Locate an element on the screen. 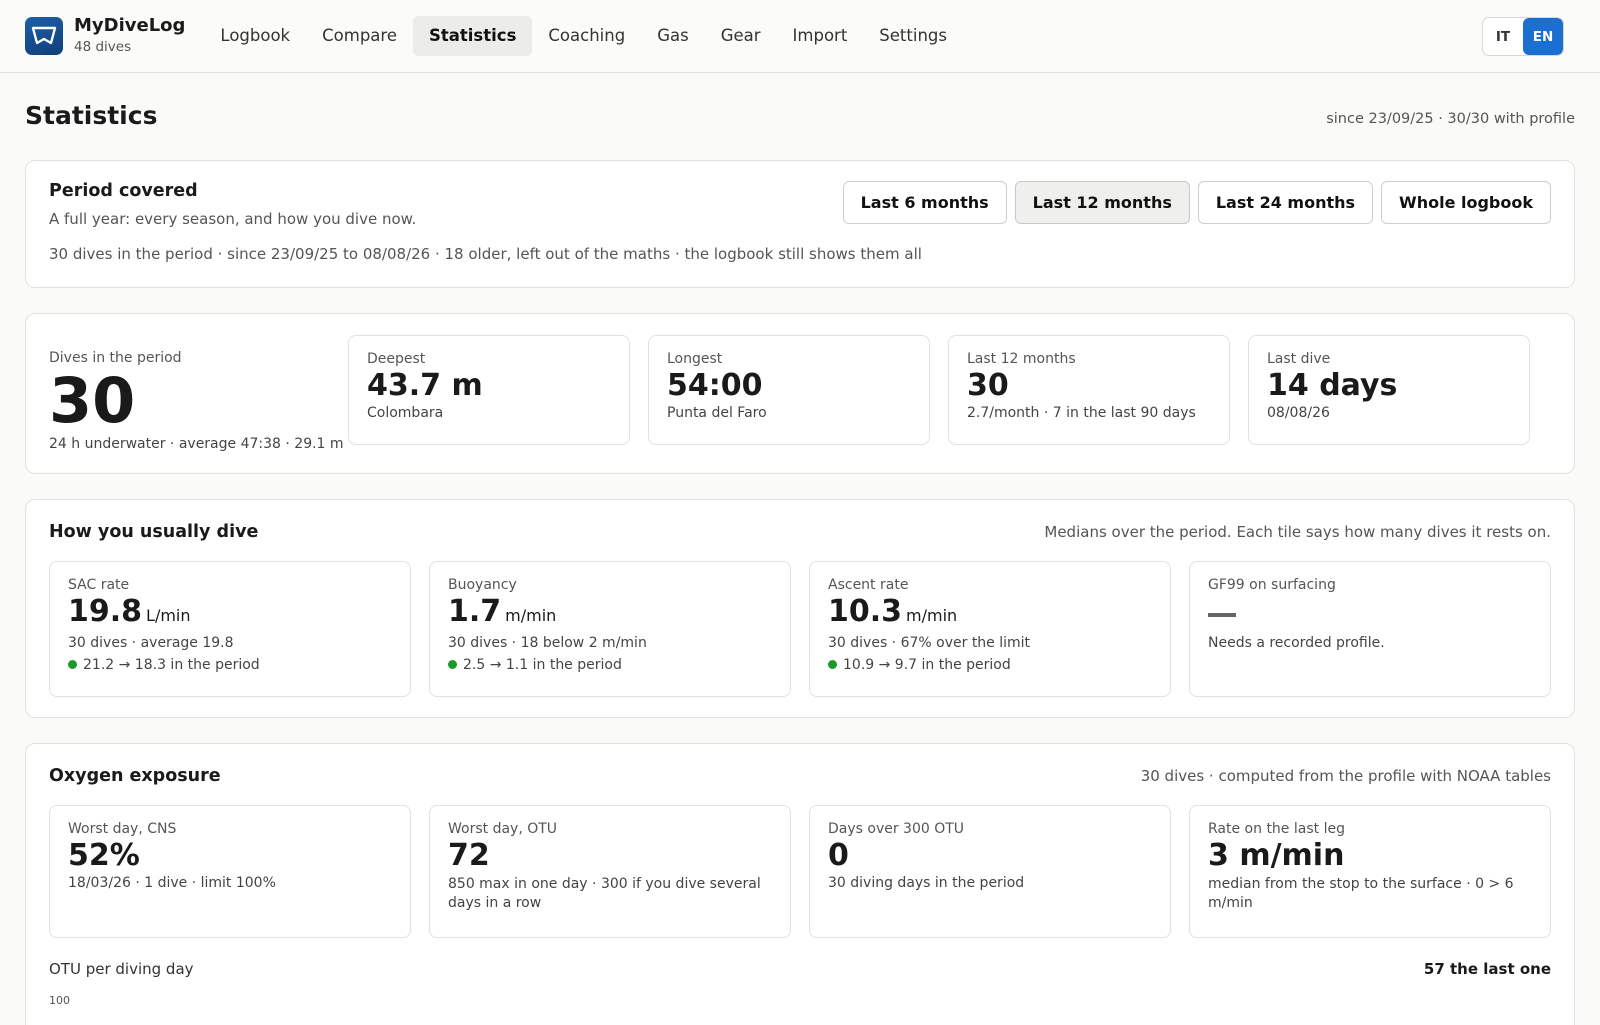 The width and height of the screenshot is (1600, 1025). lang-en-button: EN is located at coordinates (1543, 36).